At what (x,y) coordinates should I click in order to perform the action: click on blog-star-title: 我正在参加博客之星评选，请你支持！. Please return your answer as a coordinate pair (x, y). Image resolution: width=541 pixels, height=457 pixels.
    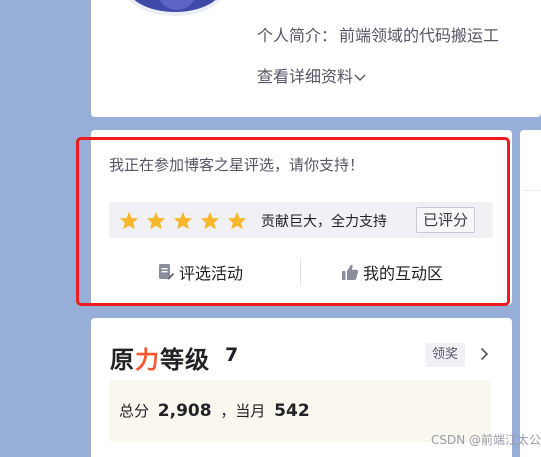
    Looking at the image, I should click on (237, 165).